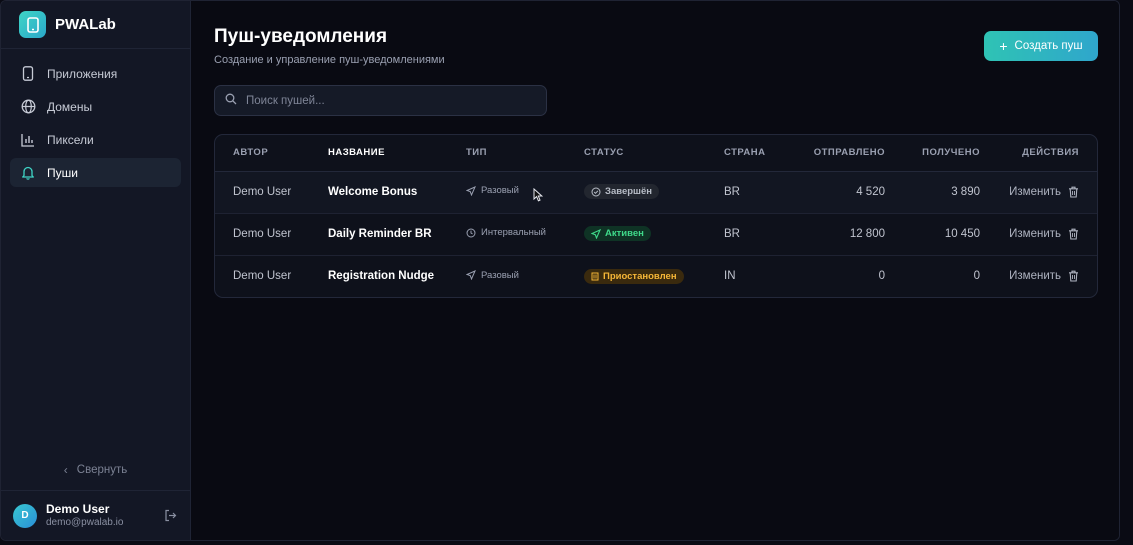  Describe the element at coordinates (932, 192) in the screenshot. I see `received-cell: 3 890` at that location.